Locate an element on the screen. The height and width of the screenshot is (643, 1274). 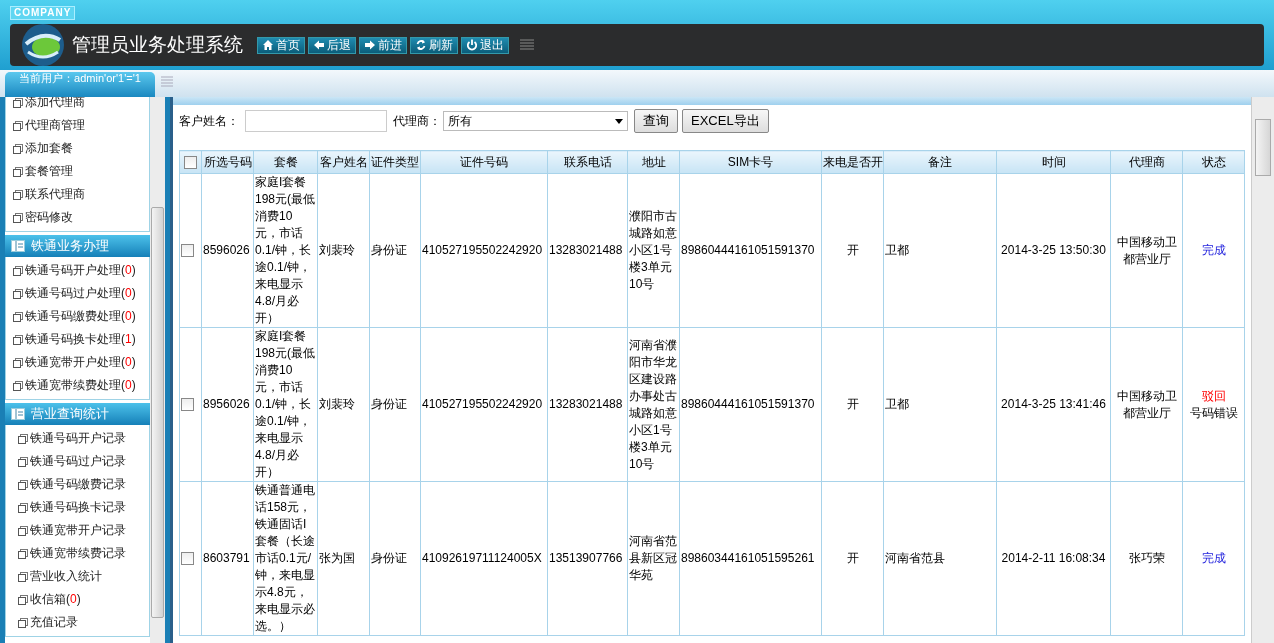
column-header: 来电是否开 is located at coordinates (852, 162).